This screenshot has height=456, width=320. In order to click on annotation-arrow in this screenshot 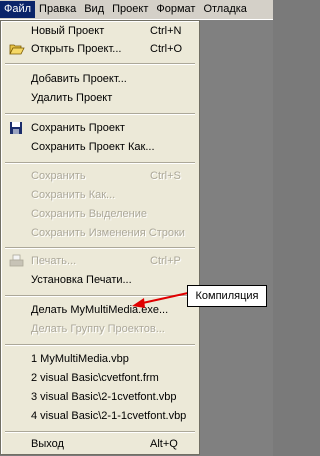, I will do `click(160, 300)`.